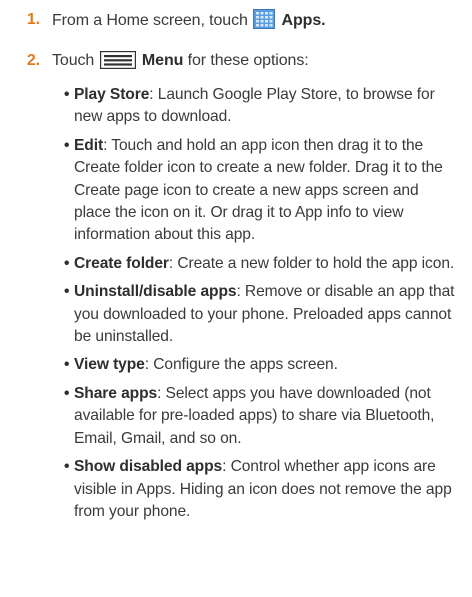  I want to click on menu-icon, so click(117, 63).